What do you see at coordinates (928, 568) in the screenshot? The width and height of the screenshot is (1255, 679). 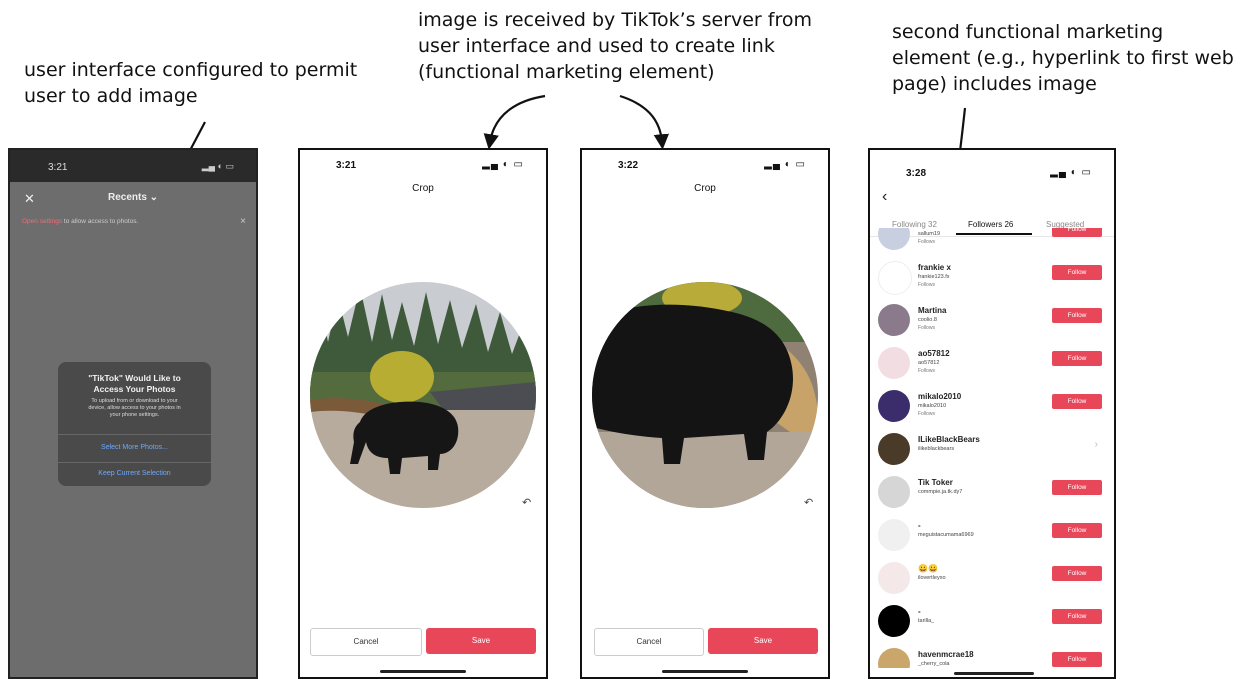 I see `follower-name: 😀😀` at bounding box center [928, 568].